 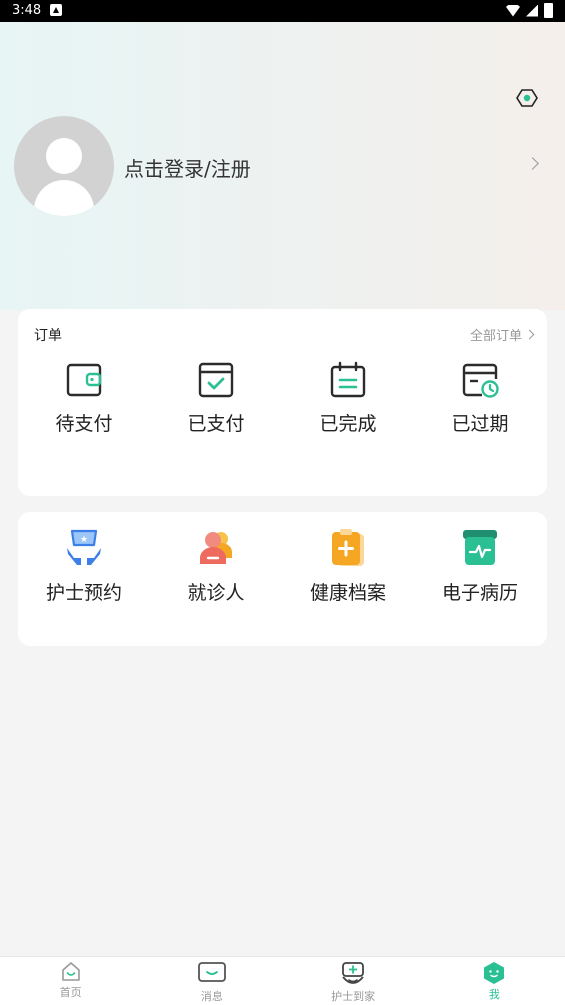 What do you see at coordinates (348, 379) in the screenshot?
I see `calendar-done-icon` at bounding box center [348, 379].